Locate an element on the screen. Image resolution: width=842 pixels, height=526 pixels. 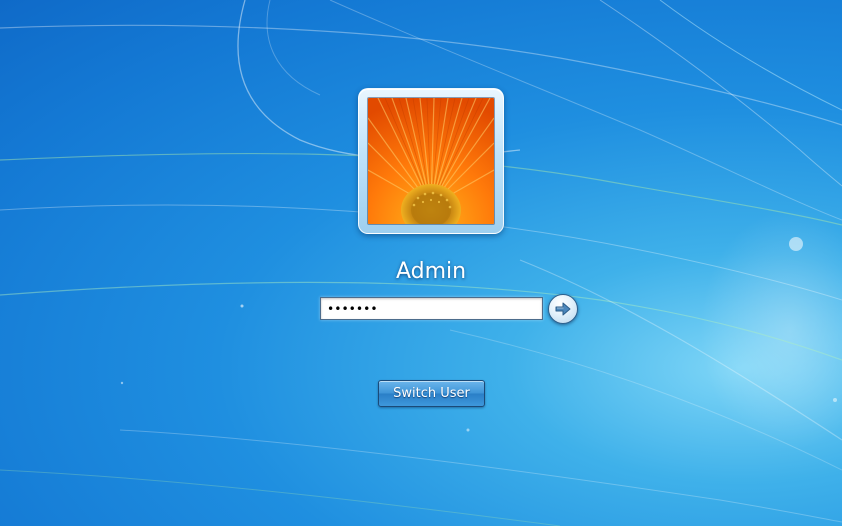
gerbera-flower-picture is located at coordinates (431, 161).